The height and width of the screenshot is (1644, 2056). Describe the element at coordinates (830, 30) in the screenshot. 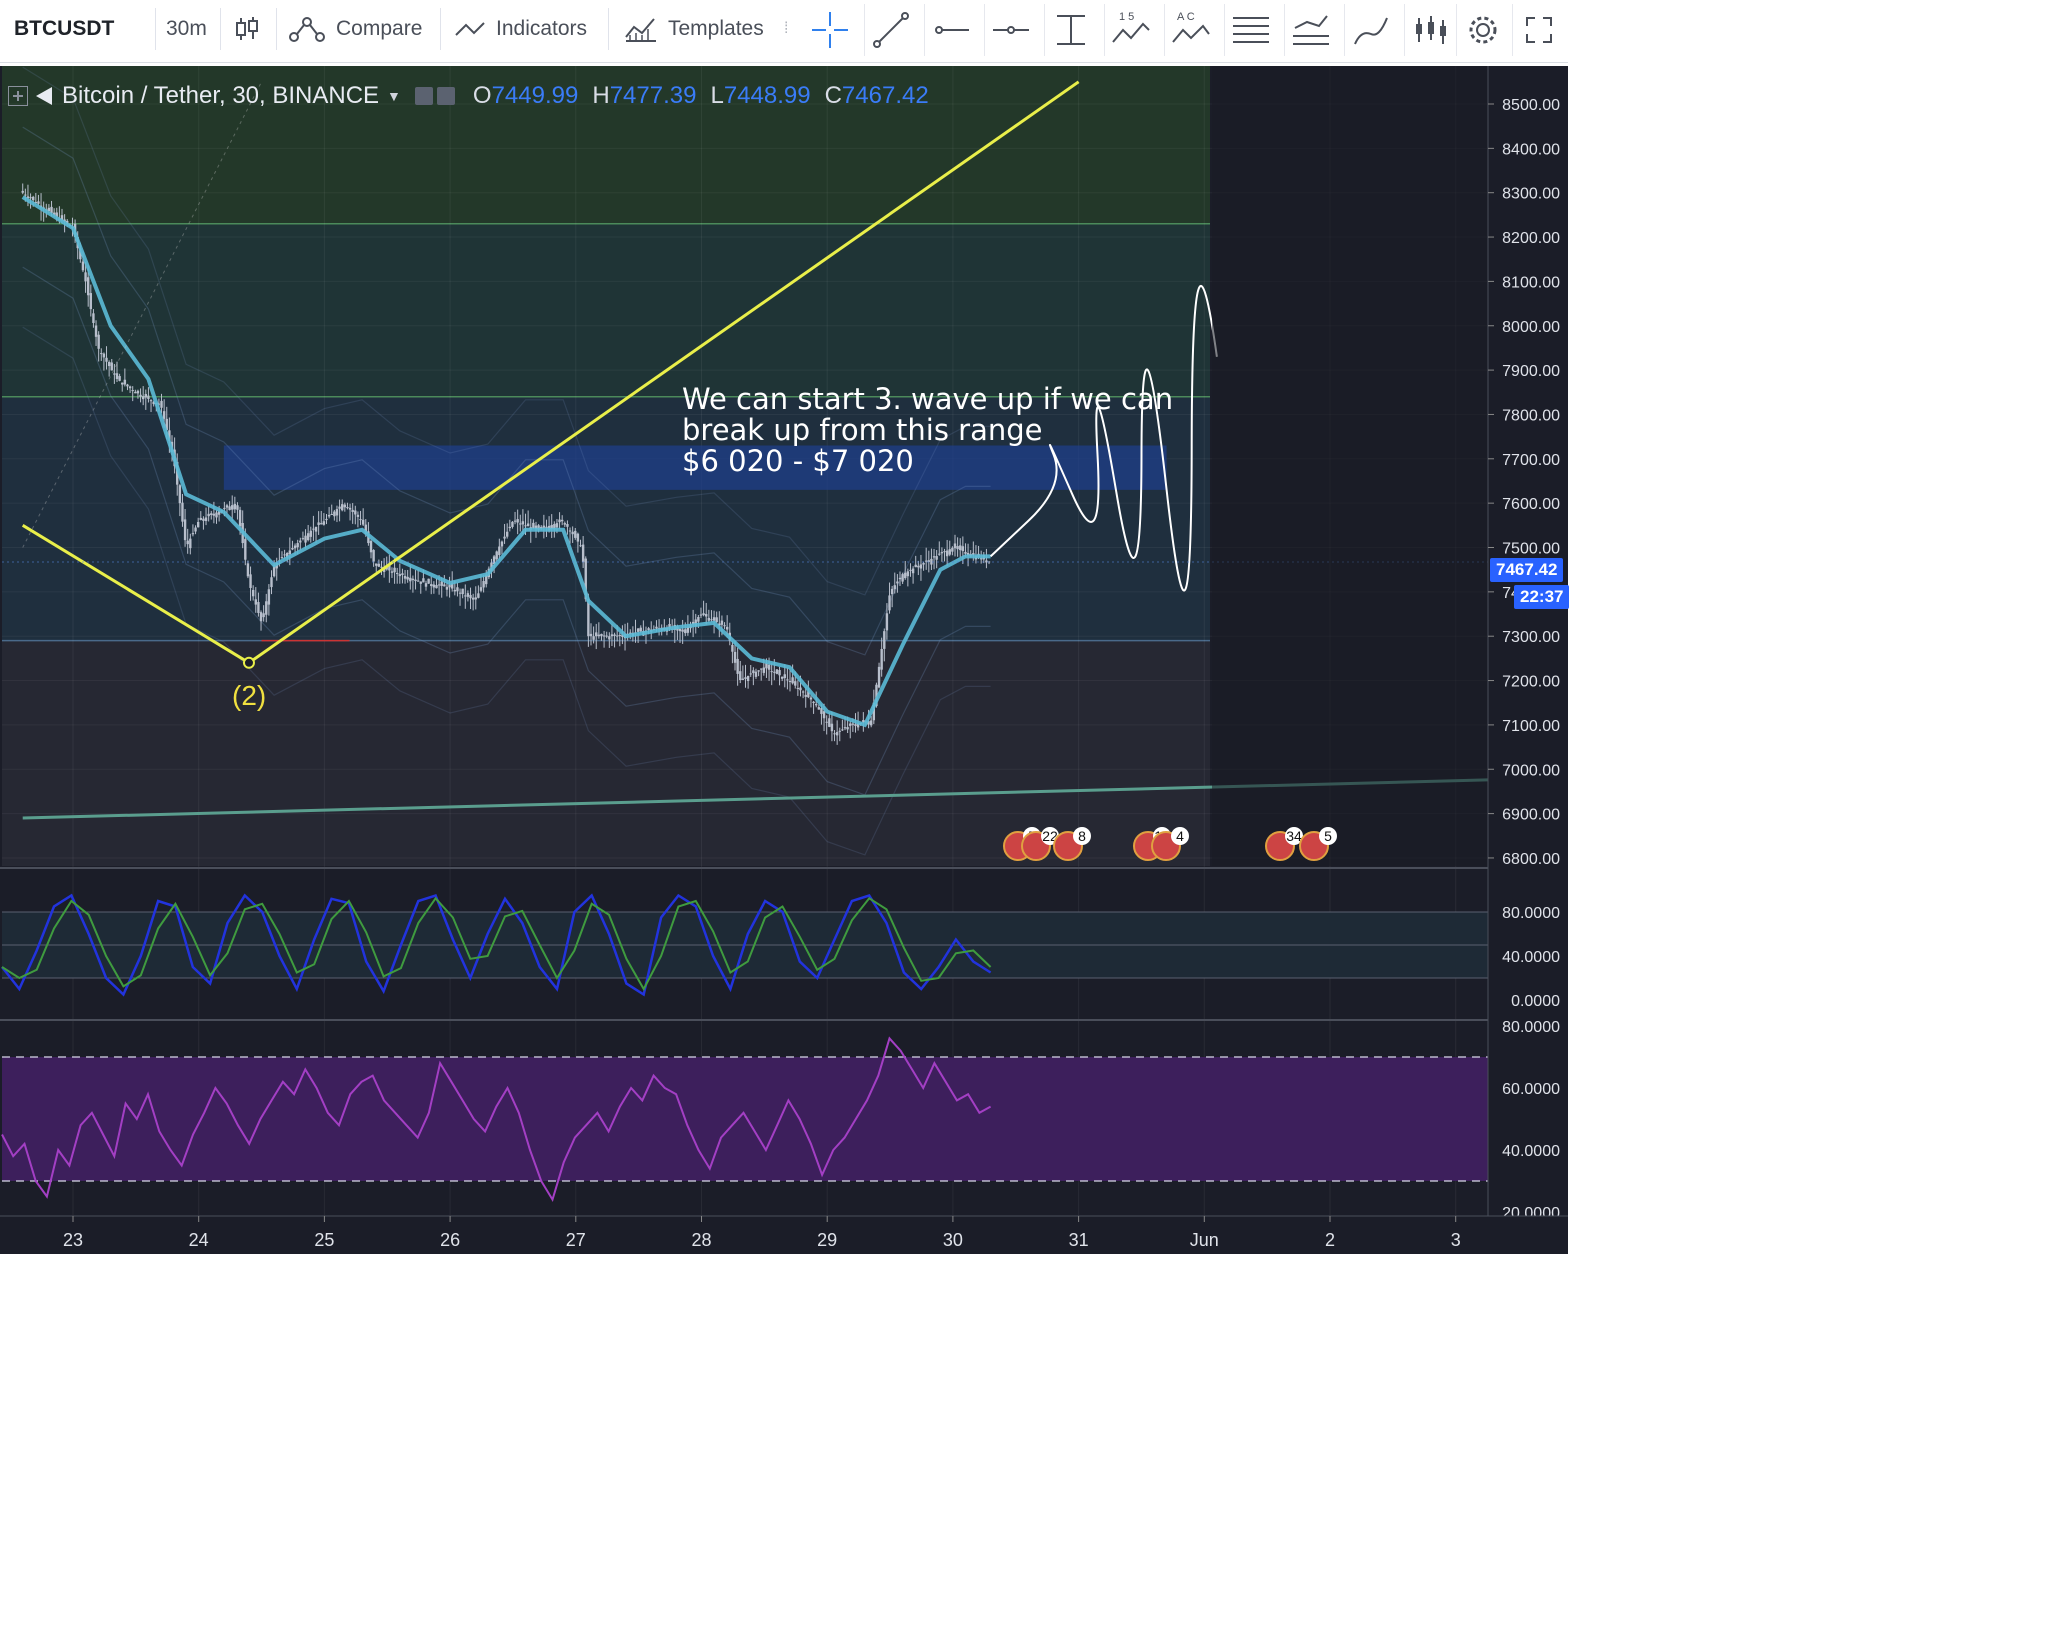

I see `crosshair-tool` at that location.